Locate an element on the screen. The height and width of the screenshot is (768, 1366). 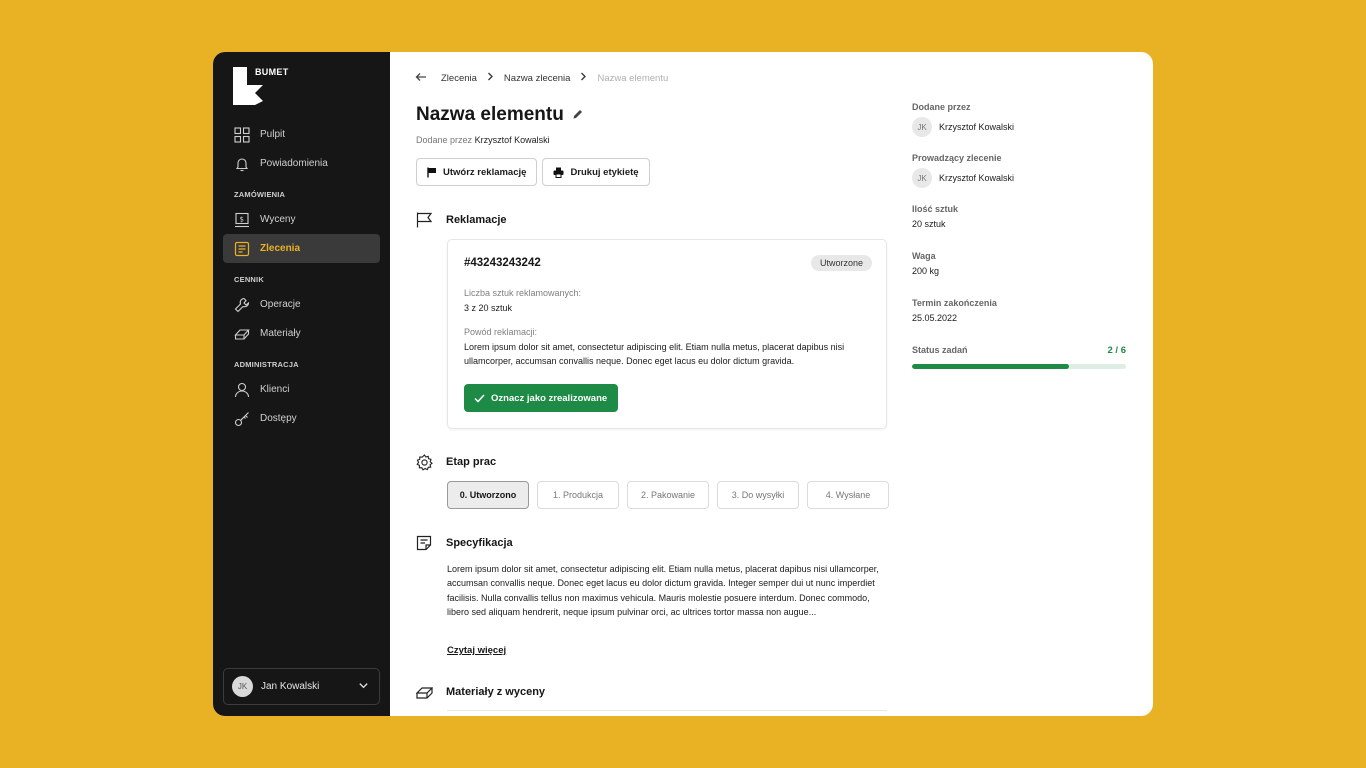
detail-added-by: Dodane przez JK Krzysztof Kowalski is located at coordinates (1019, 119).